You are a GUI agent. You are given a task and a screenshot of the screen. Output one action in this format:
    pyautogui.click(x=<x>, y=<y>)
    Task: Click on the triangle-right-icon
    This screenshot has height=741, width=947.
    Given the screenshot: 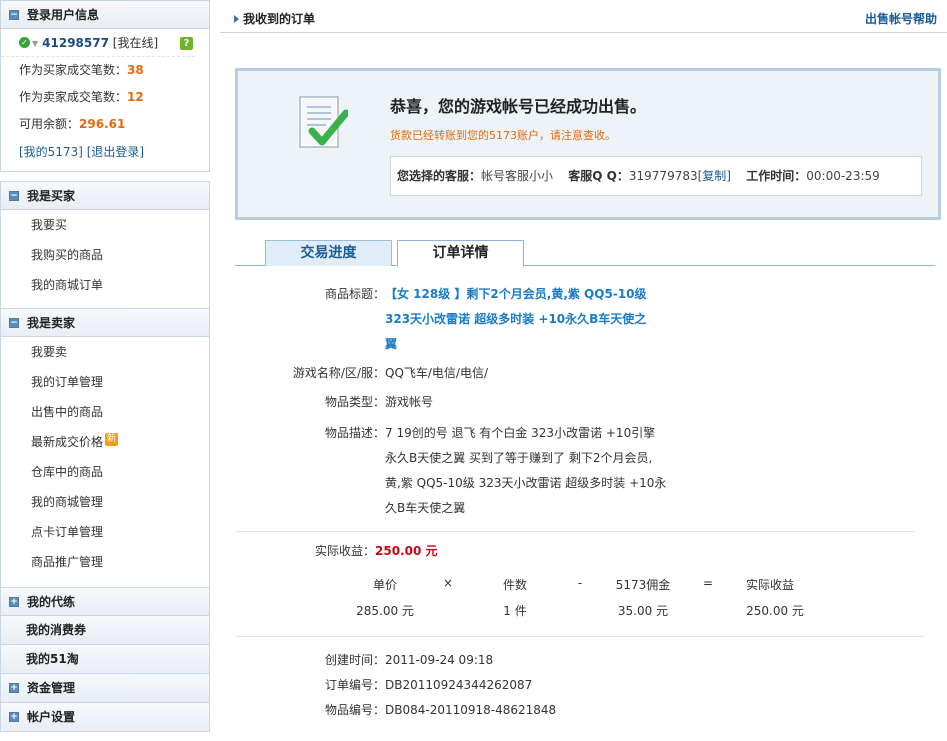 What is the action you would take?
    pyautogui.click(x=236, y=19)
    